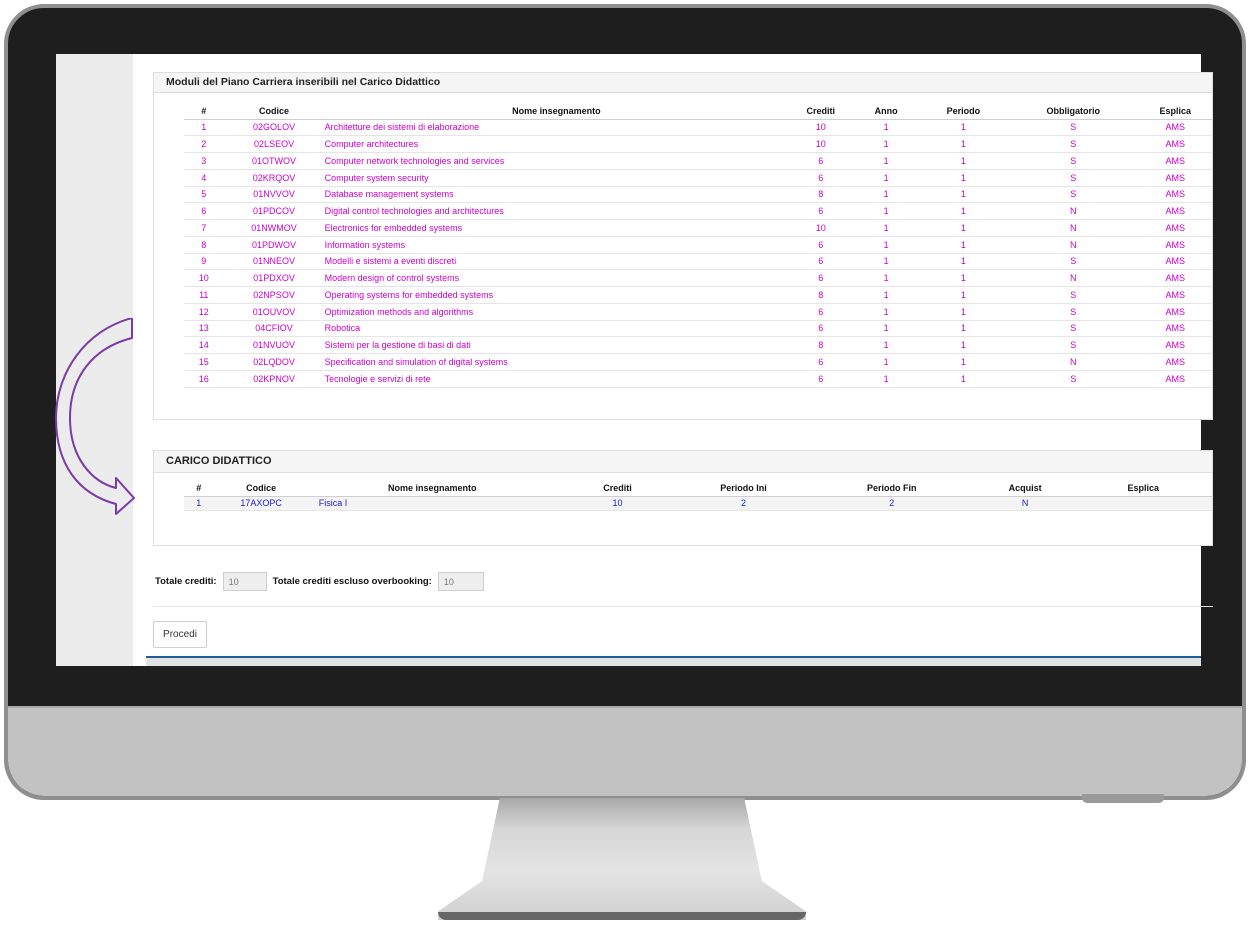 The image size is (1248, 926). I want to click on table-cell: 13, so click(204, 329).